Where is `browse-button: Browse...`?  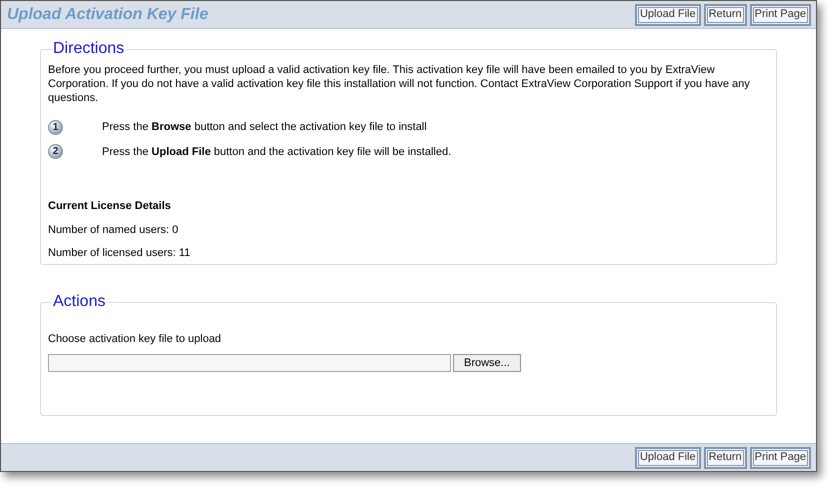
browse-button: Browse... is located at coordinates (487, 363).